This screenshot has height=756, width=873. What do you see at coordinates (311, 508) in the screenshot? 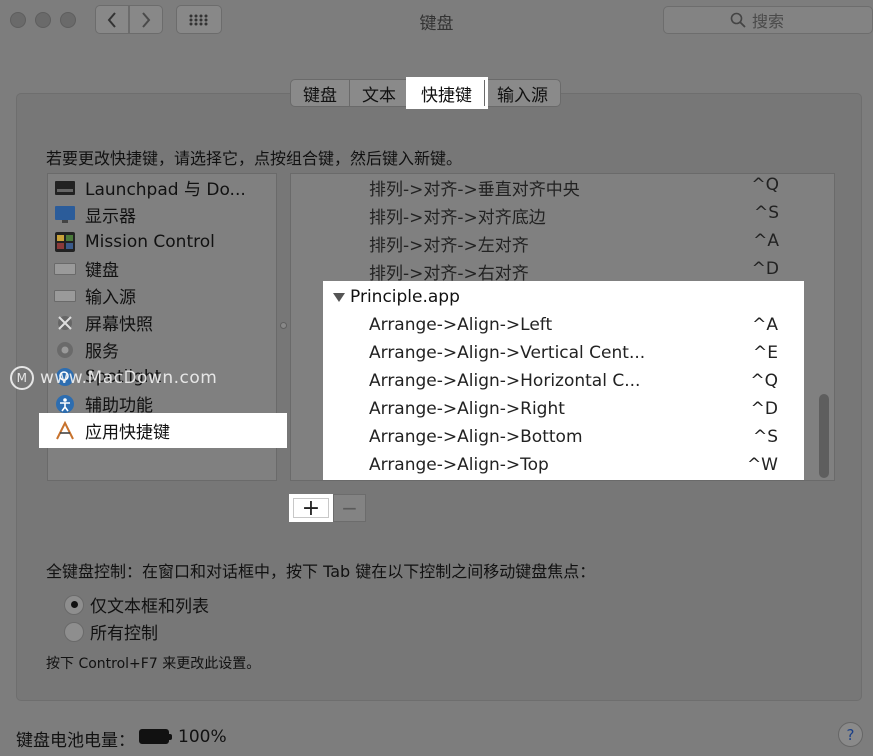
I see `add-shortcut-button: +` at bounding box center [311, 508].